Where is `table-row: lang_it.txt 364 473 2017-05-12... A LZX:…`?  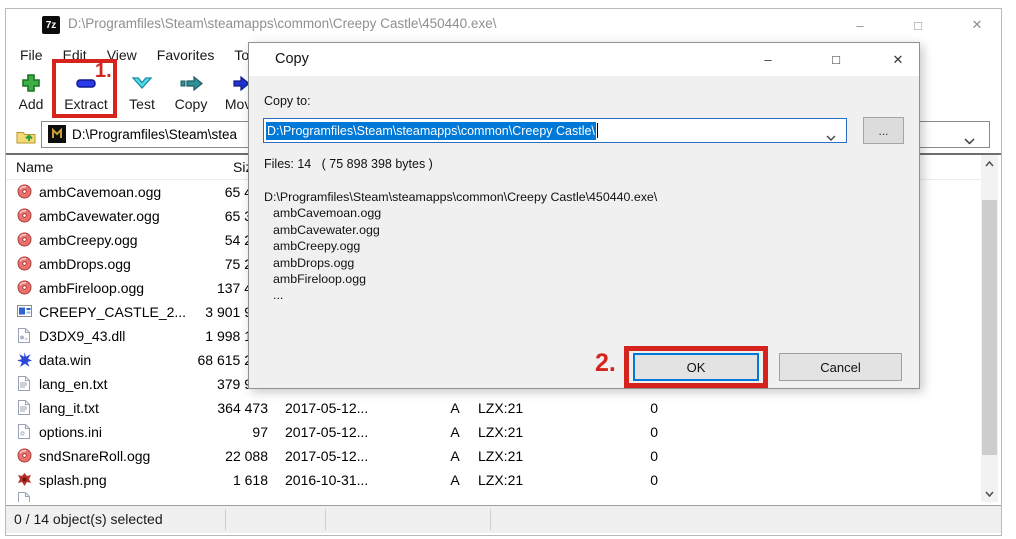 table-row: lang_it.txt 364 473 2017-05-12... A LZX:… is located at coordinates (493, 408).